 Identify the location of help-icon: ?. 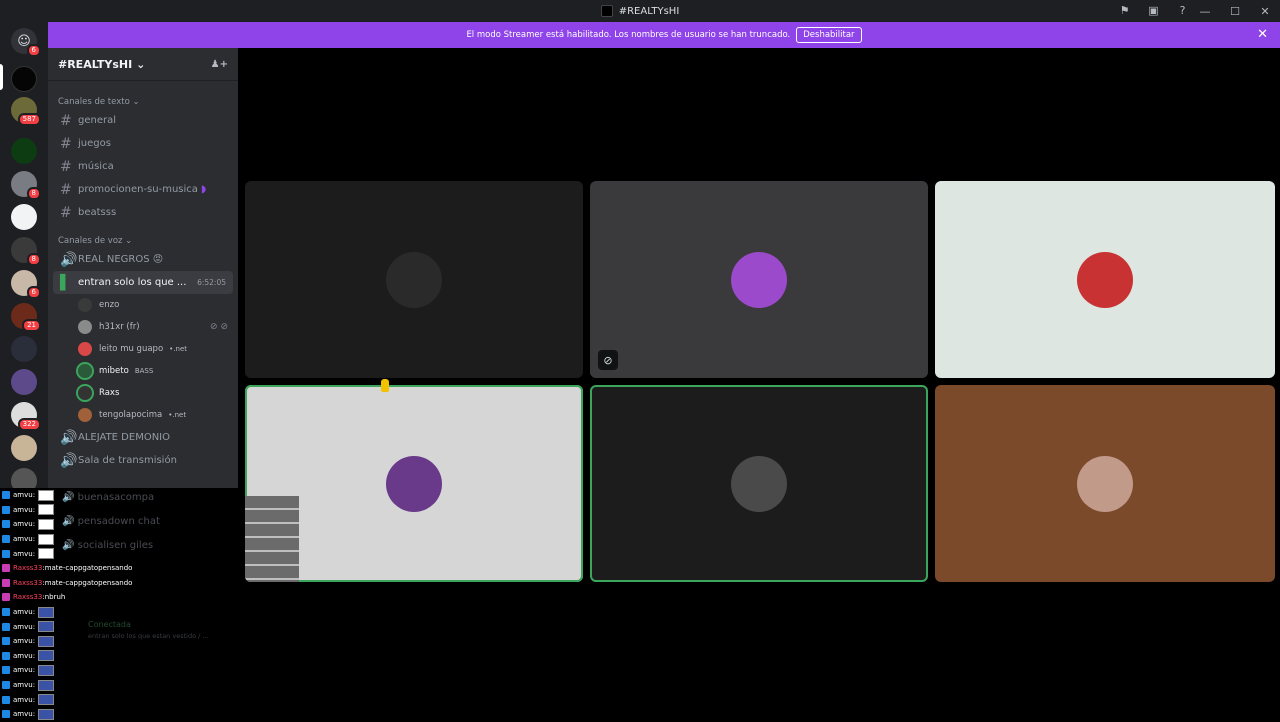
(1182, 10).